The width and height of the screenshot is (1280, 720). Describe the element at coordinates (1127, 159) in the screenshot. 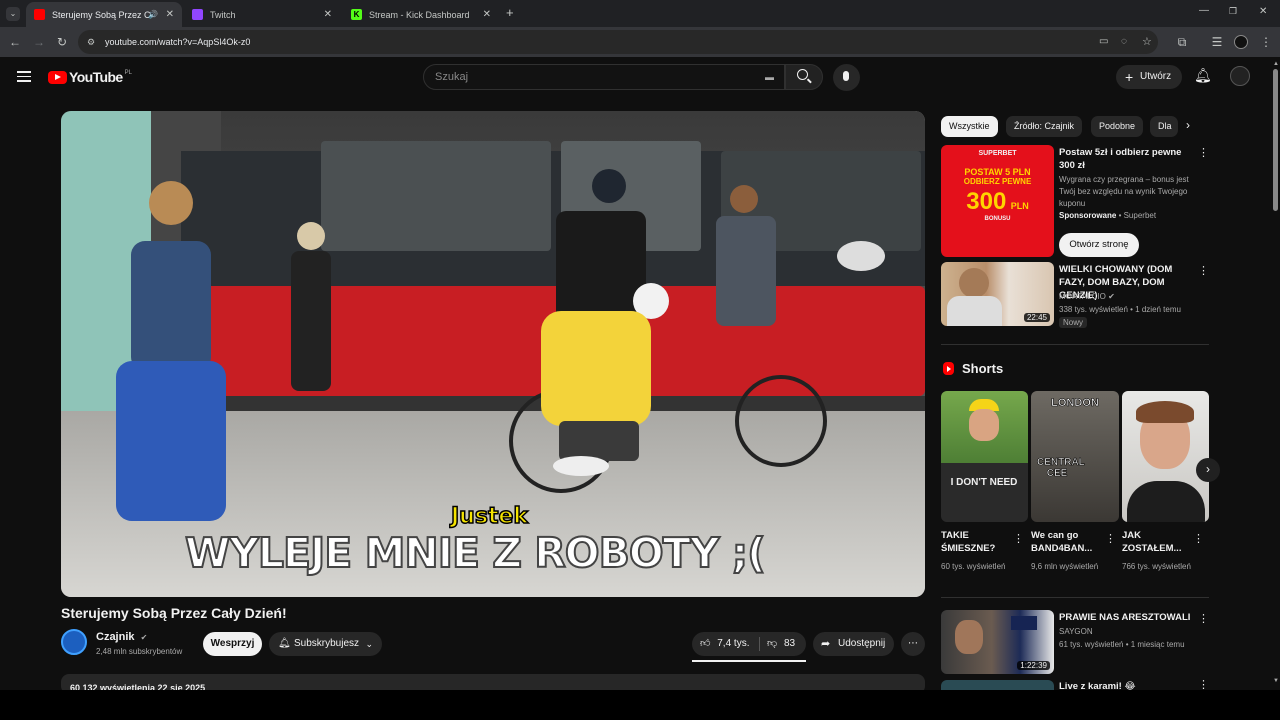

I see `ad-title: Postaw 5zł i odbierz pewne 300 zł` at that location.